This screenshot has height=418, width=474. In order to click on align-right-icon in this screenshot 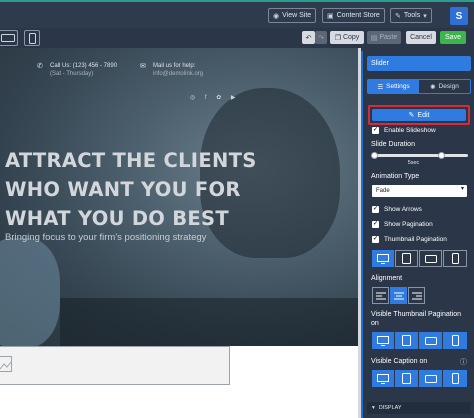, I will do `click(416, 295)`.